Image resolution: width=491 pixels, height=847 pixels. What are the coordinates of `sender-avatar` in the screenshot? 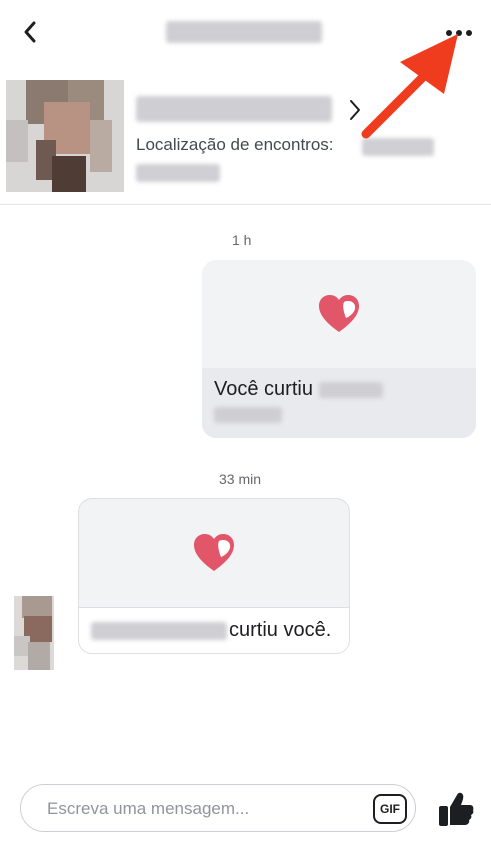 It's located at (34, 633).